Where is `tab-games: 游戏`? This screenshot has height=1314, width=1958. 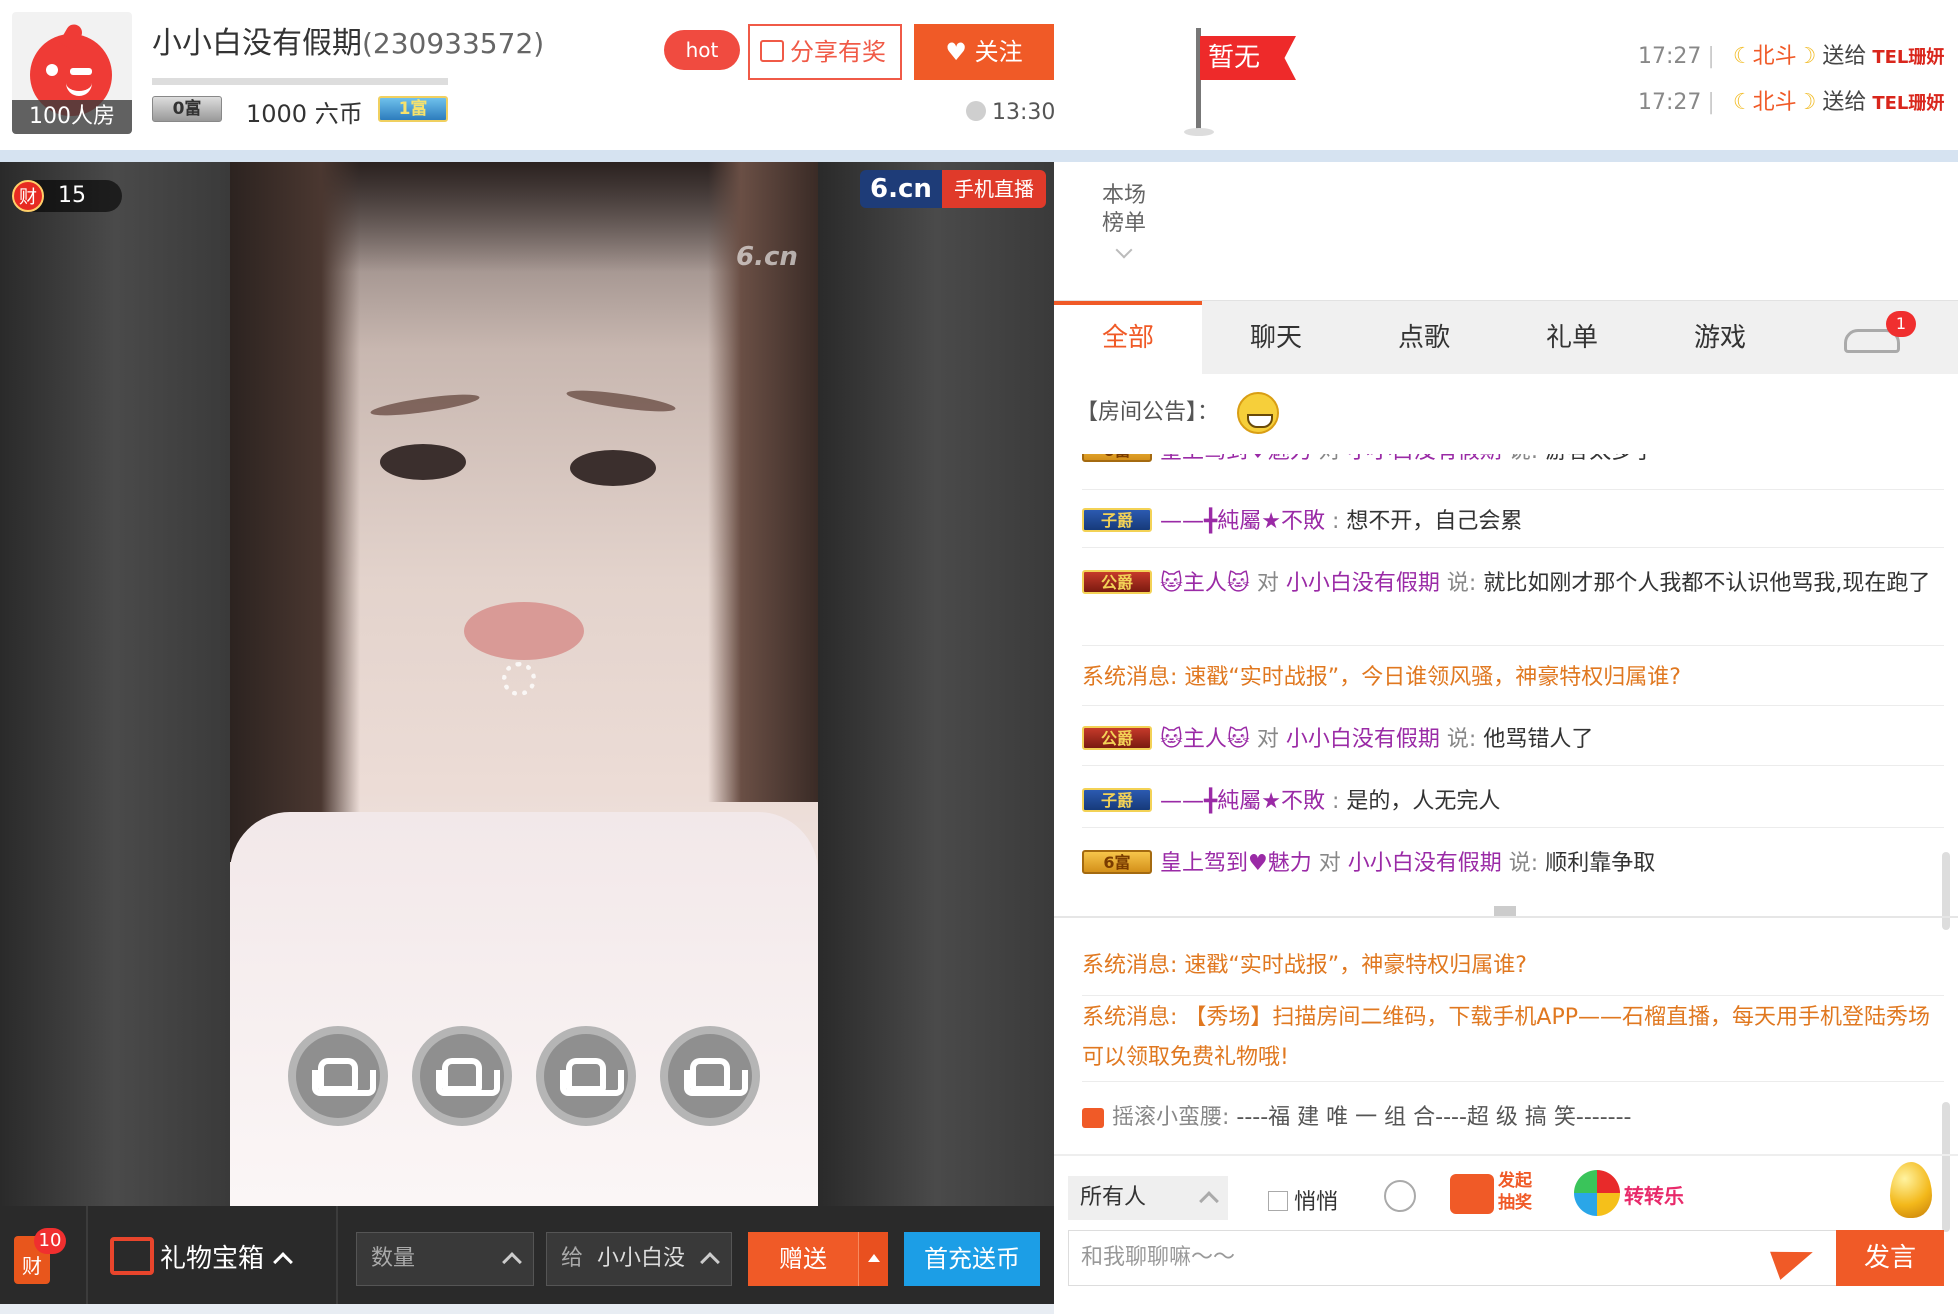
tab-games: 游戏 is located at coordinates (1720, 338).